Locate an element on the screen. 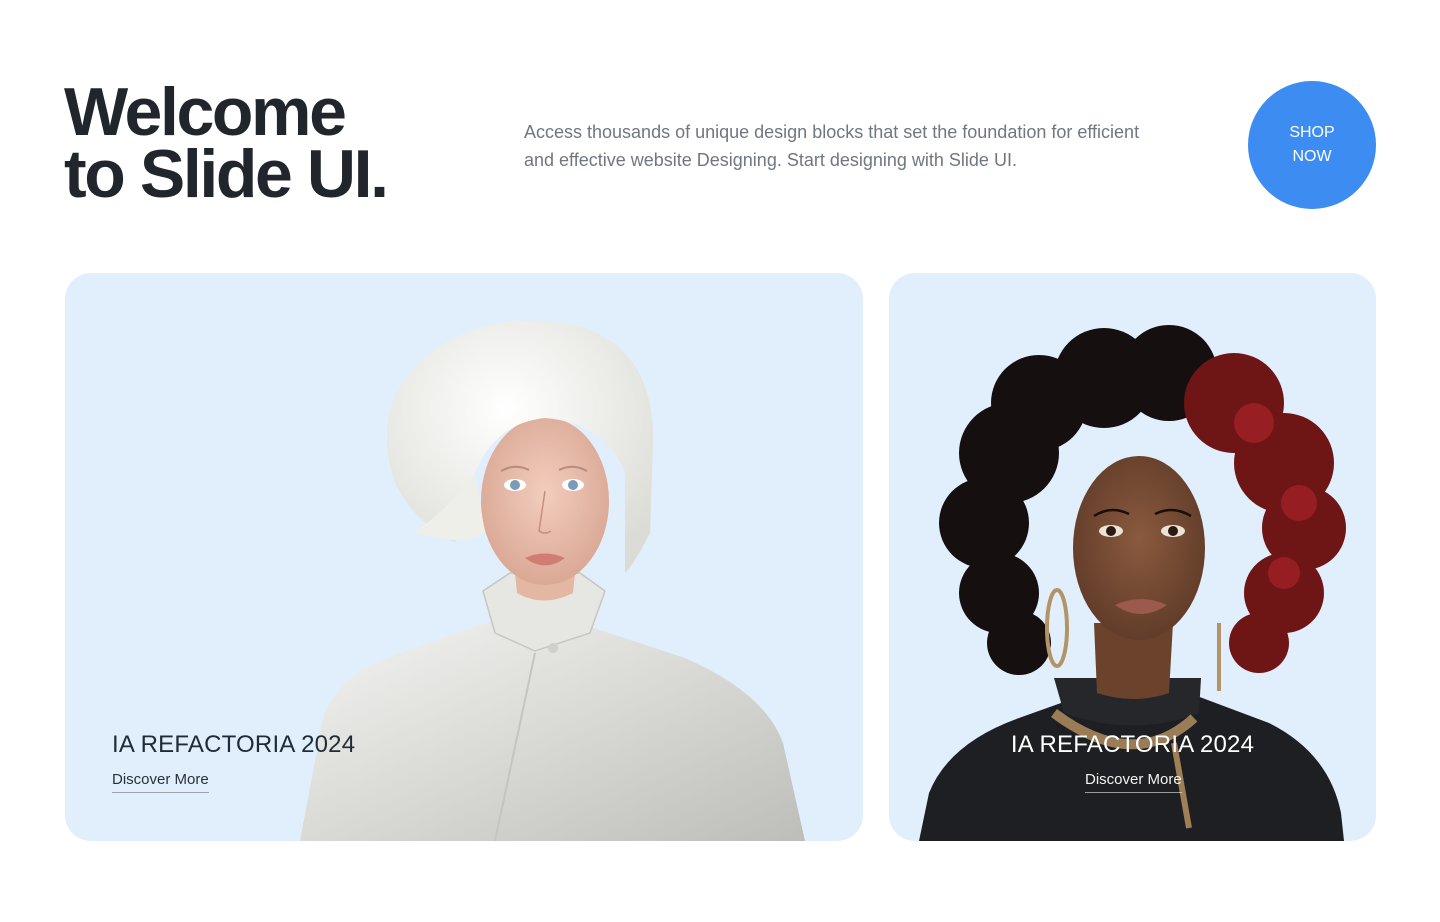 The height and width of the screenshot is (922, 1440). shop-now-button: SHOP NOW is located at coordinates (1312, 145).